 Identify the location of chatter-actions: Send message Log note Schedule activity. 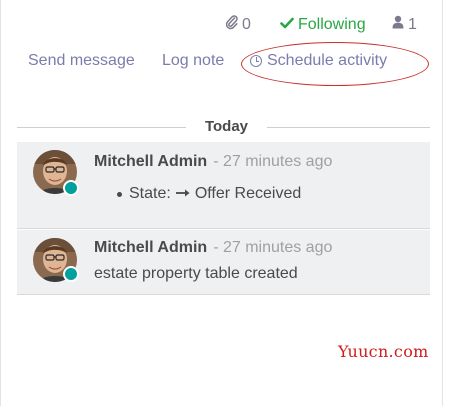
(224, 61).